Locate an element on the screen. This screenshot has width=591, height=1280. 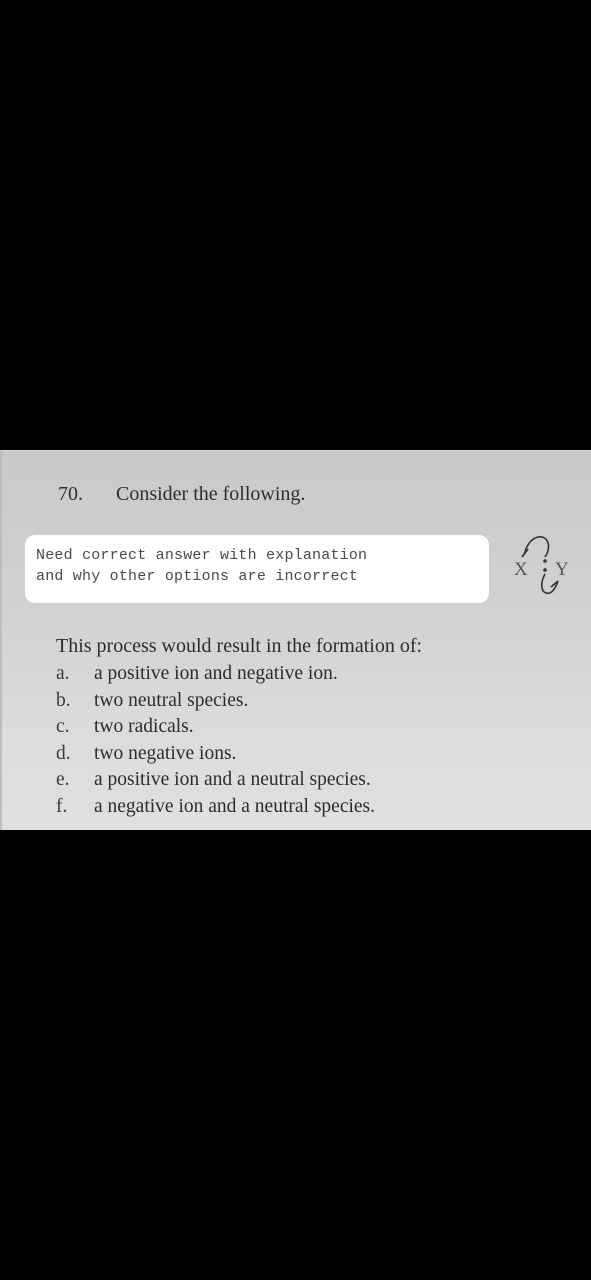
question-header: 70. Consider the following. is located at coordinates (181, 494).